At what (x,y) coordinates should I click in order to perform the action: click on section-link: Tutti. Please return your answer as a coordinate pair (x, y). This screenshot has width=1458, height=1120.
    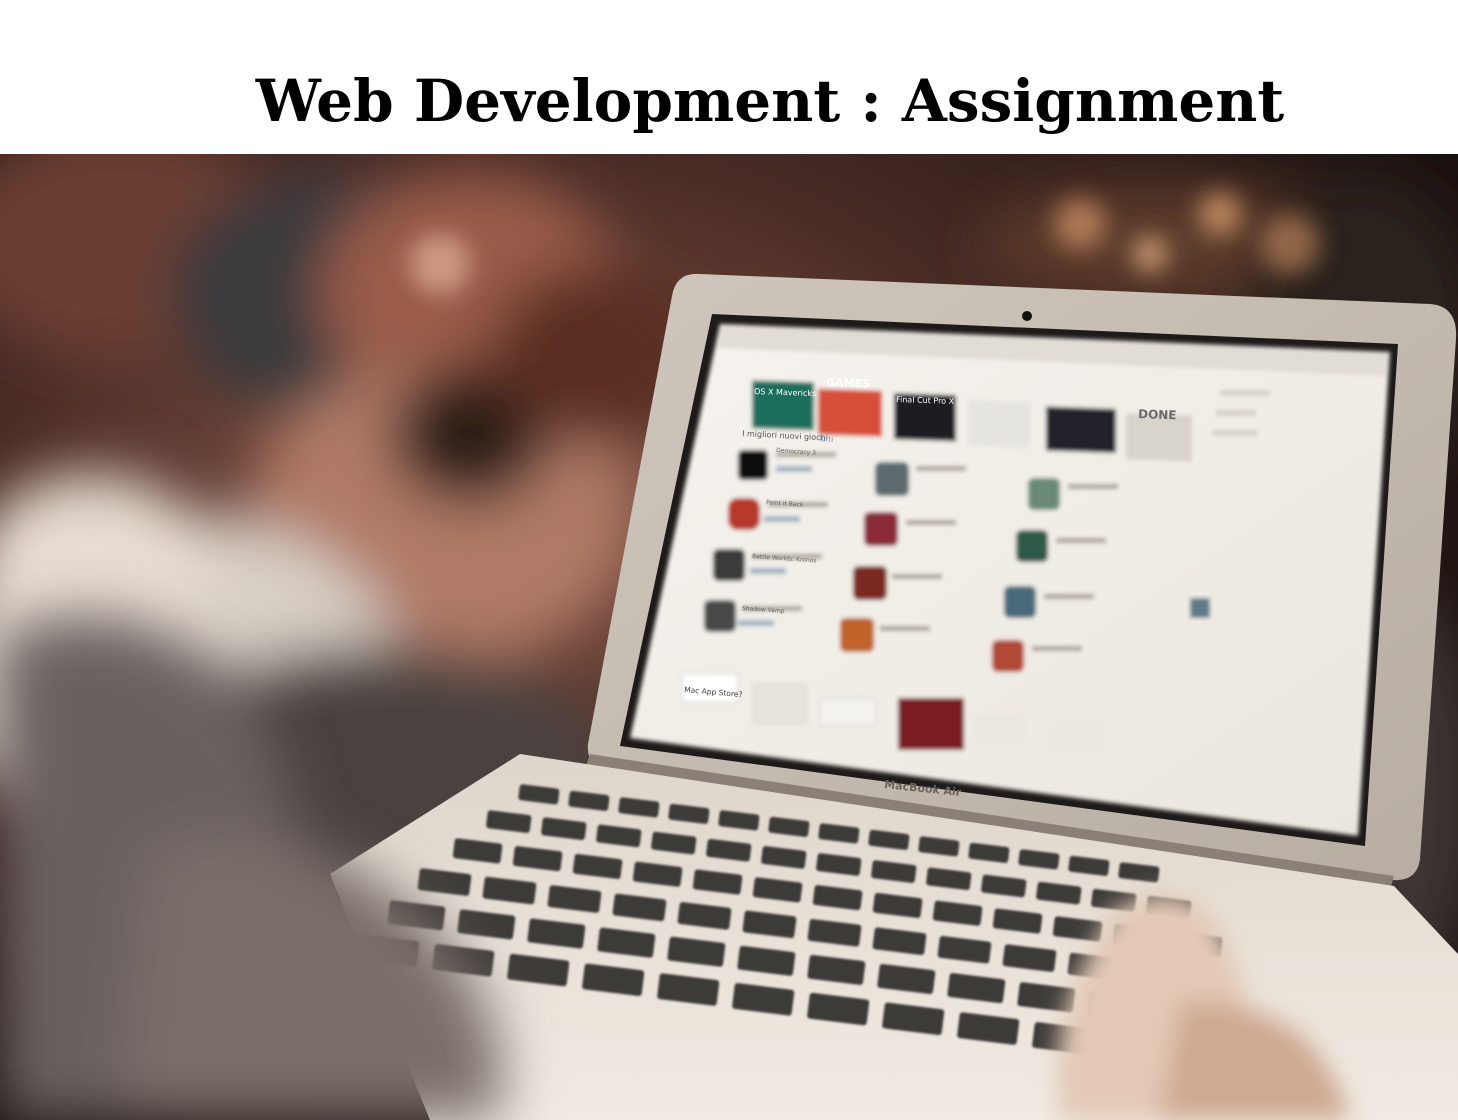
    Looking at the image, I should click on (825, 439).